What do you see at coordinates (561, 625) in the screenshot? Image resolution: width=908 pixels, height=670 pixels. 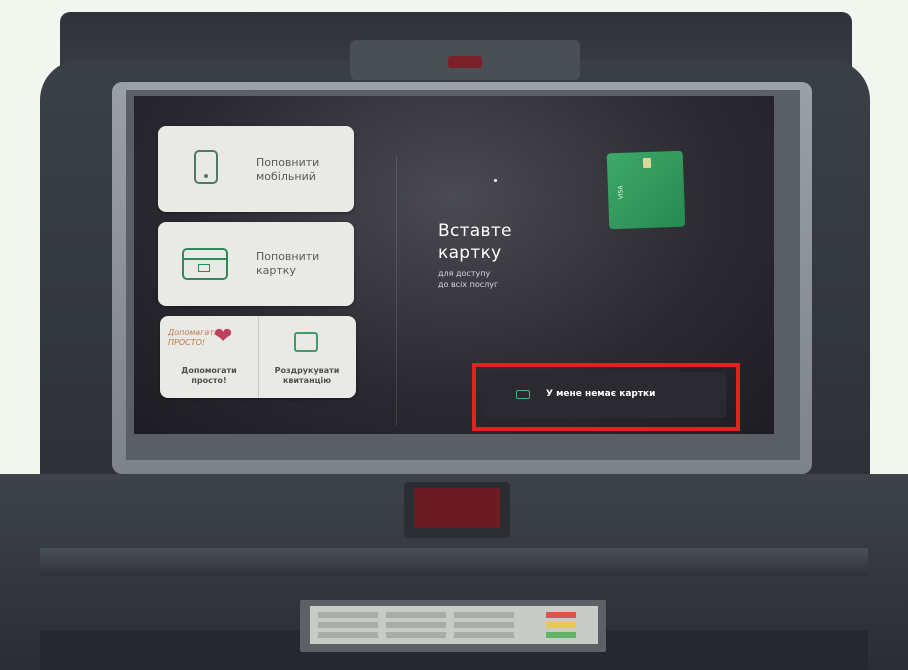 I see `keypad-clear-key` at bounding box center [561, 625].